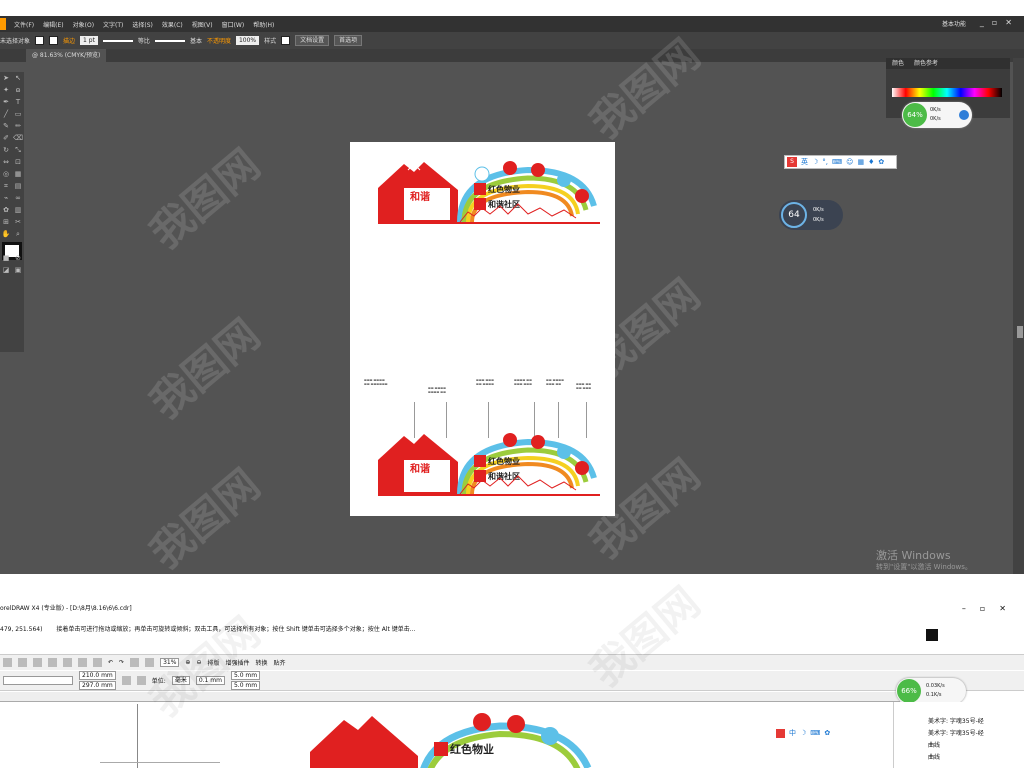 This screenshot has height=768, width=1024. Describe the element at coordinates (52, 662) in the screenshot. I see `print-icon` at that location.